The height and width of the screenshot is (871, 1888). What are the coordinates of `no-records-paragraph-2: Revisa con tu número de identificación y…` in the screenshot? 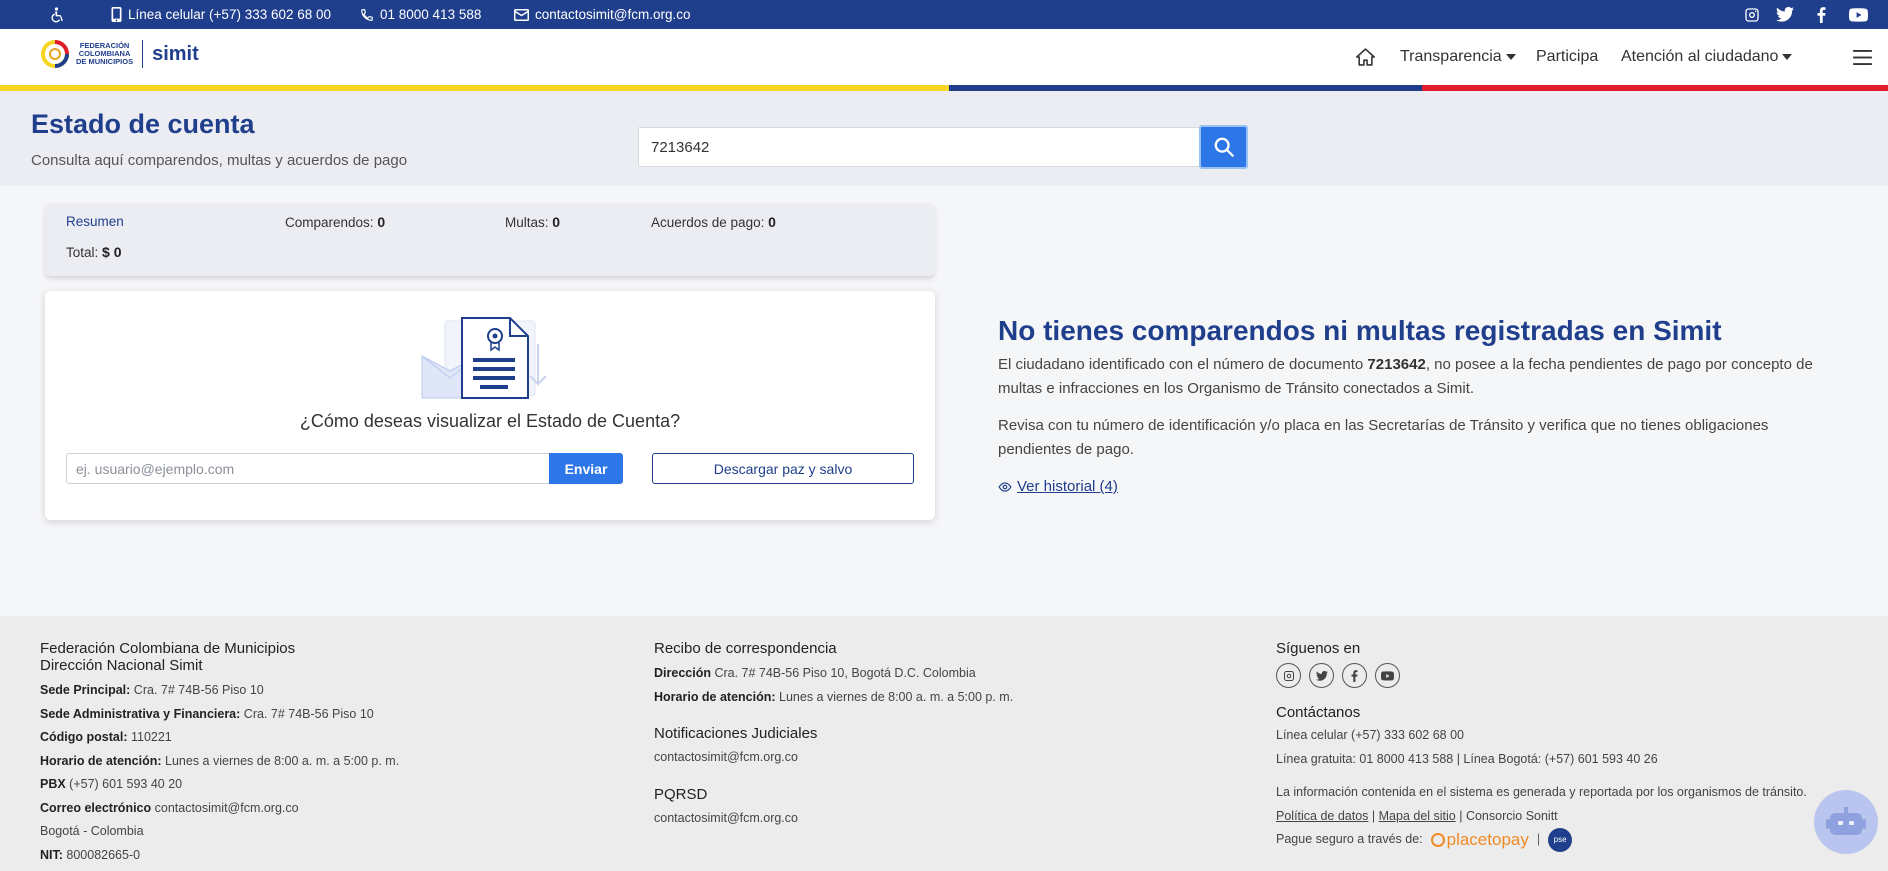 It's located at (1383, 437).